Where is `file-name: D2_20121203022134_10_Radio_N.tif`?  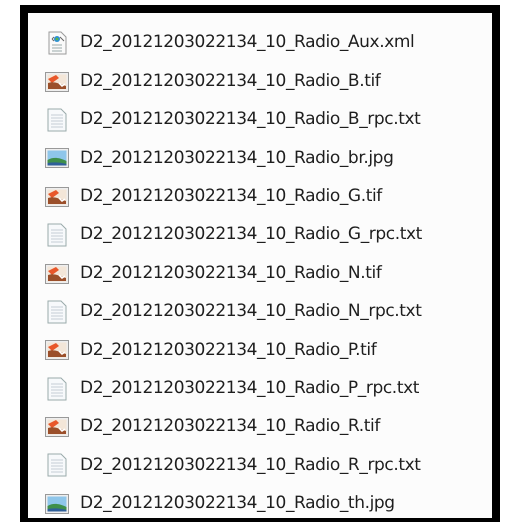
file-name: D2_20121203022134_10_Radio_N.tif is located at coordinates (231, 273).